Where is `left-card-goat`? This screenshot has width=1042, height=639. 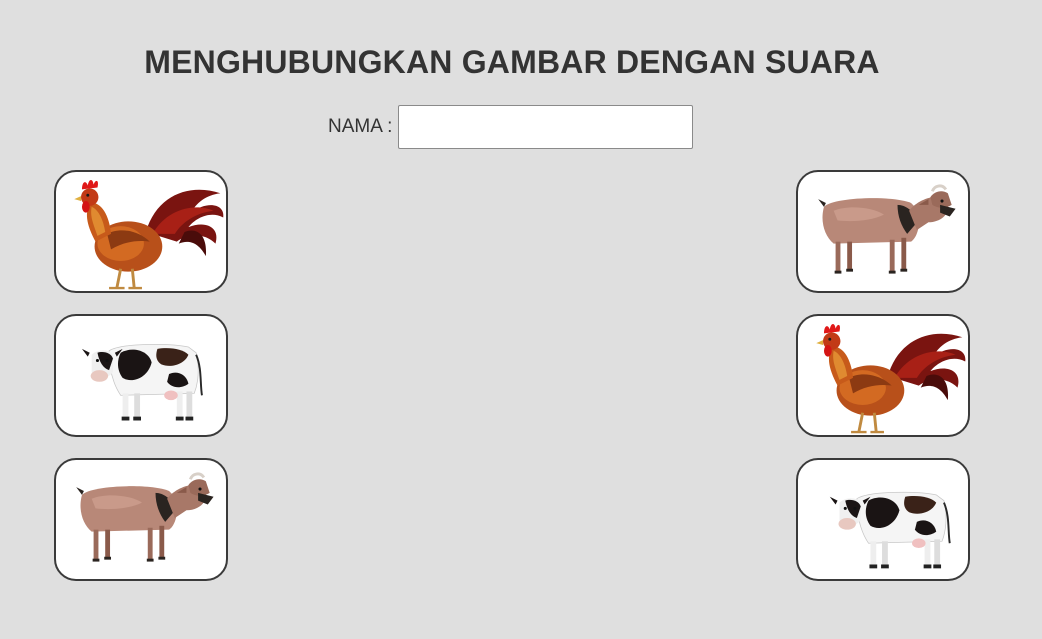
left-card-goat is located at coordinates (141, 519).